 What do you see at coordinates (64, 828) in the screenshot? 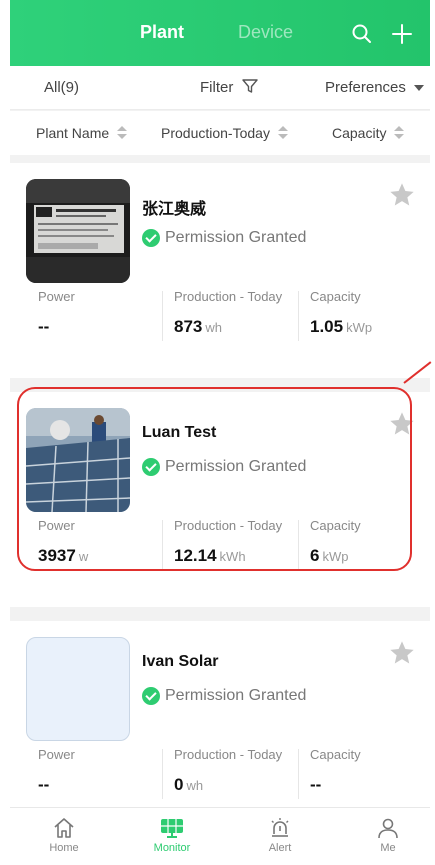
I see `home-icon` at bounding box center [64, 828].